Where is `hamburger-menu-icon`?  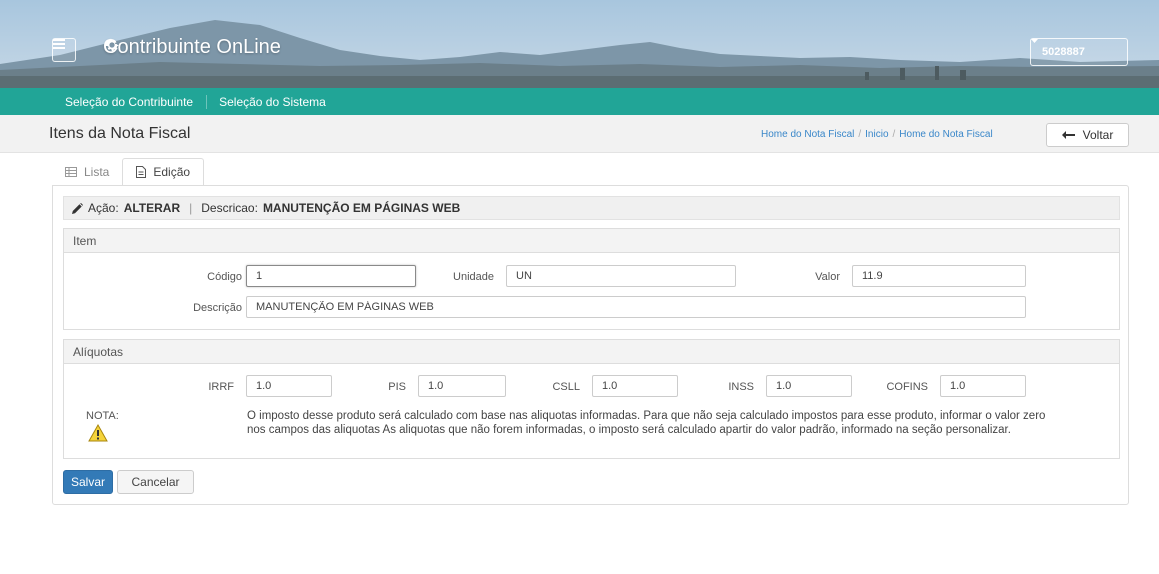 hamburger-menu-icon is located at coordinates (59, 44).